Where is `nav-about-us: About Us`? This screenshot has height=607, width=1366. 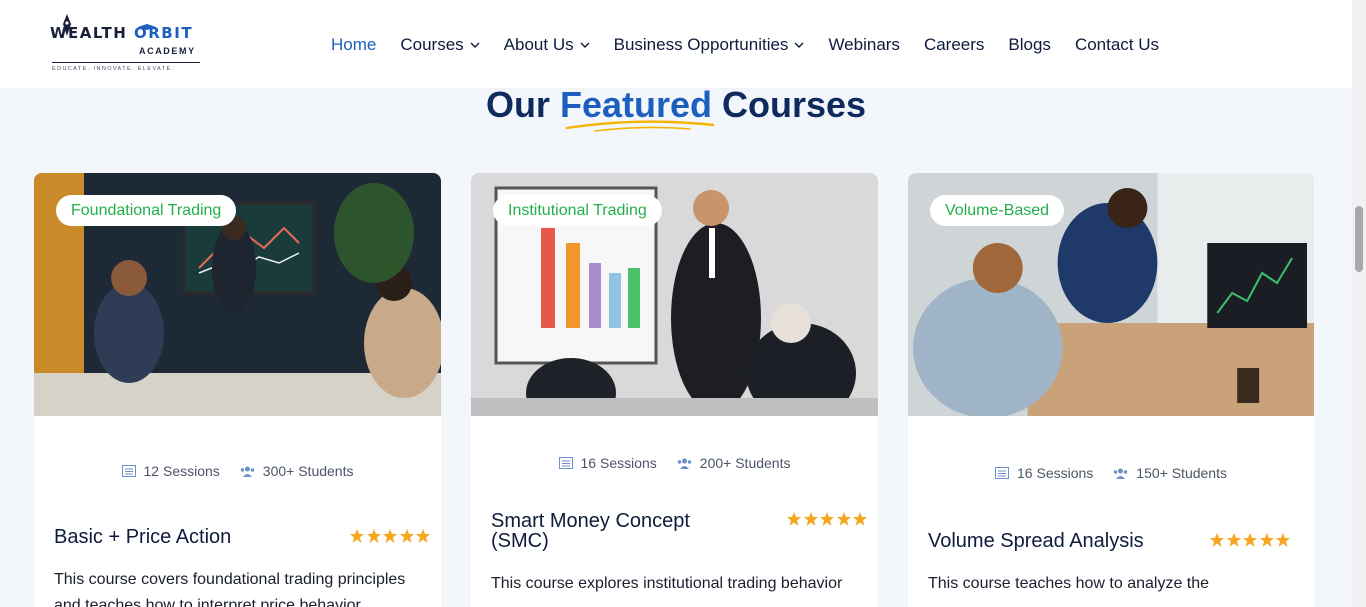 nav-about-us: About Us is located at coordinates (547, 45).